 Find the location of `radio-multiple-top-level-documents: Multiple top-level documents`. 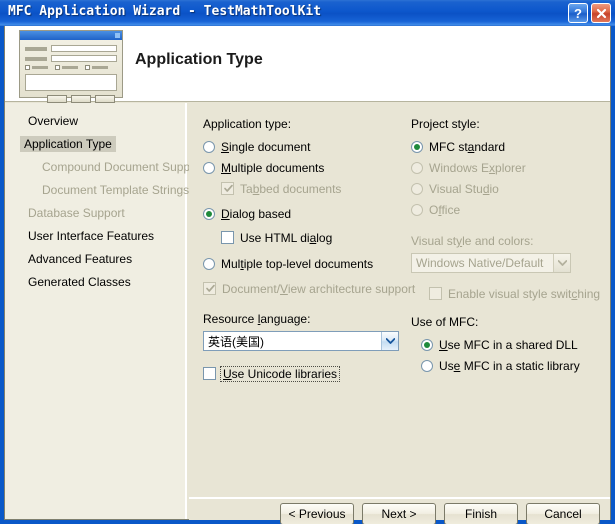

radio-multiple-top-level-documents: Multiple top-level documents is located at coordinates (305, 263).